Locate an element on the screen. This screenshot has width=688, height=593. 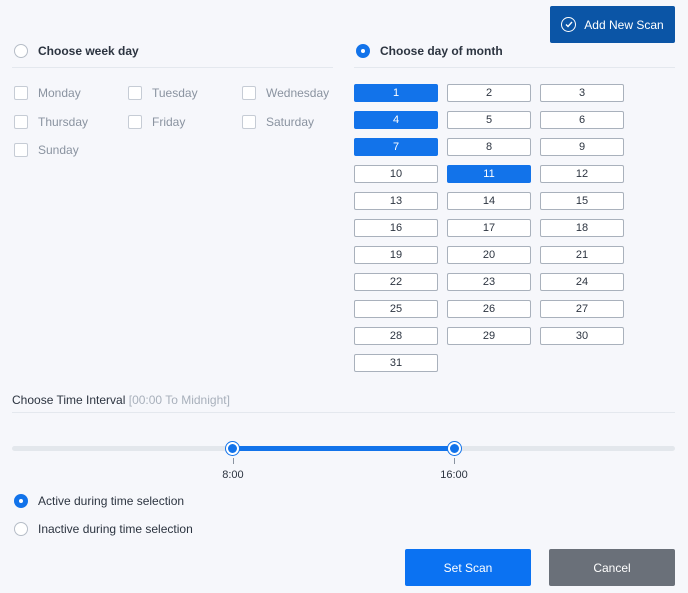
day-button-27: 27 is located at coordinates (582, 309).